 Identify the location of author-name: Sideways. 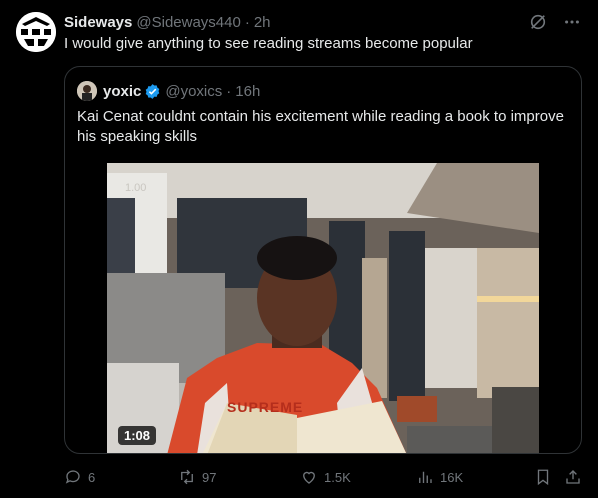
(98, 22).